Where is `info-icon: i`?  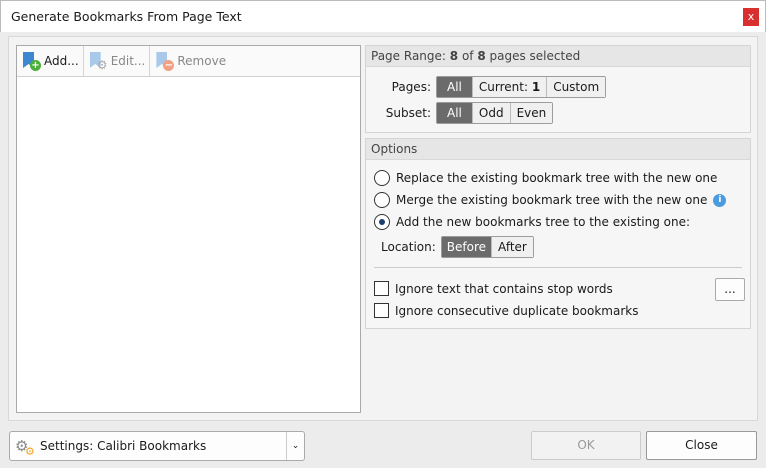
info-icon: i is located at coordinates (720, 200).